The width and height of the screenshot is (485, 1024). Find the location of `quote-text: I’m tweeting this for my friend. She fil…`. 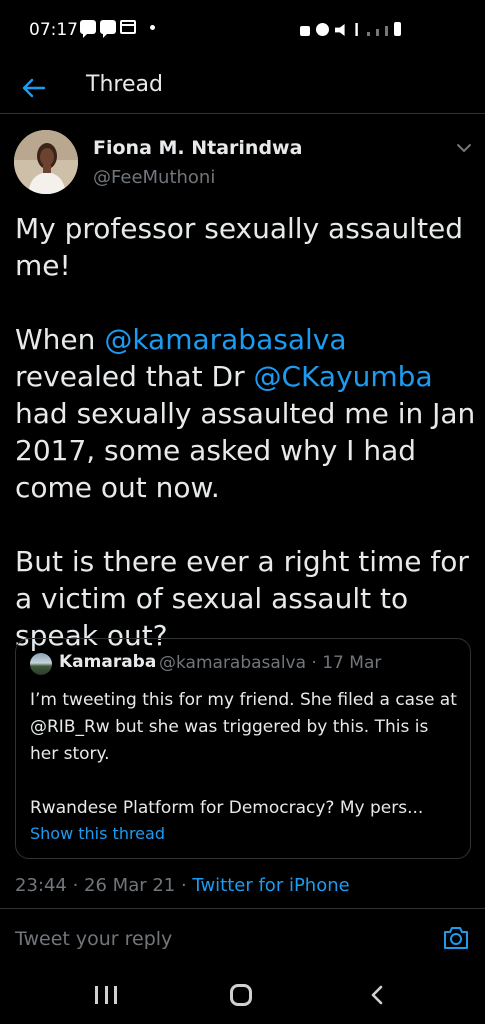

quote-text: I’m tweeting this for my friend. She fil… is located at coordinates (244, 754).